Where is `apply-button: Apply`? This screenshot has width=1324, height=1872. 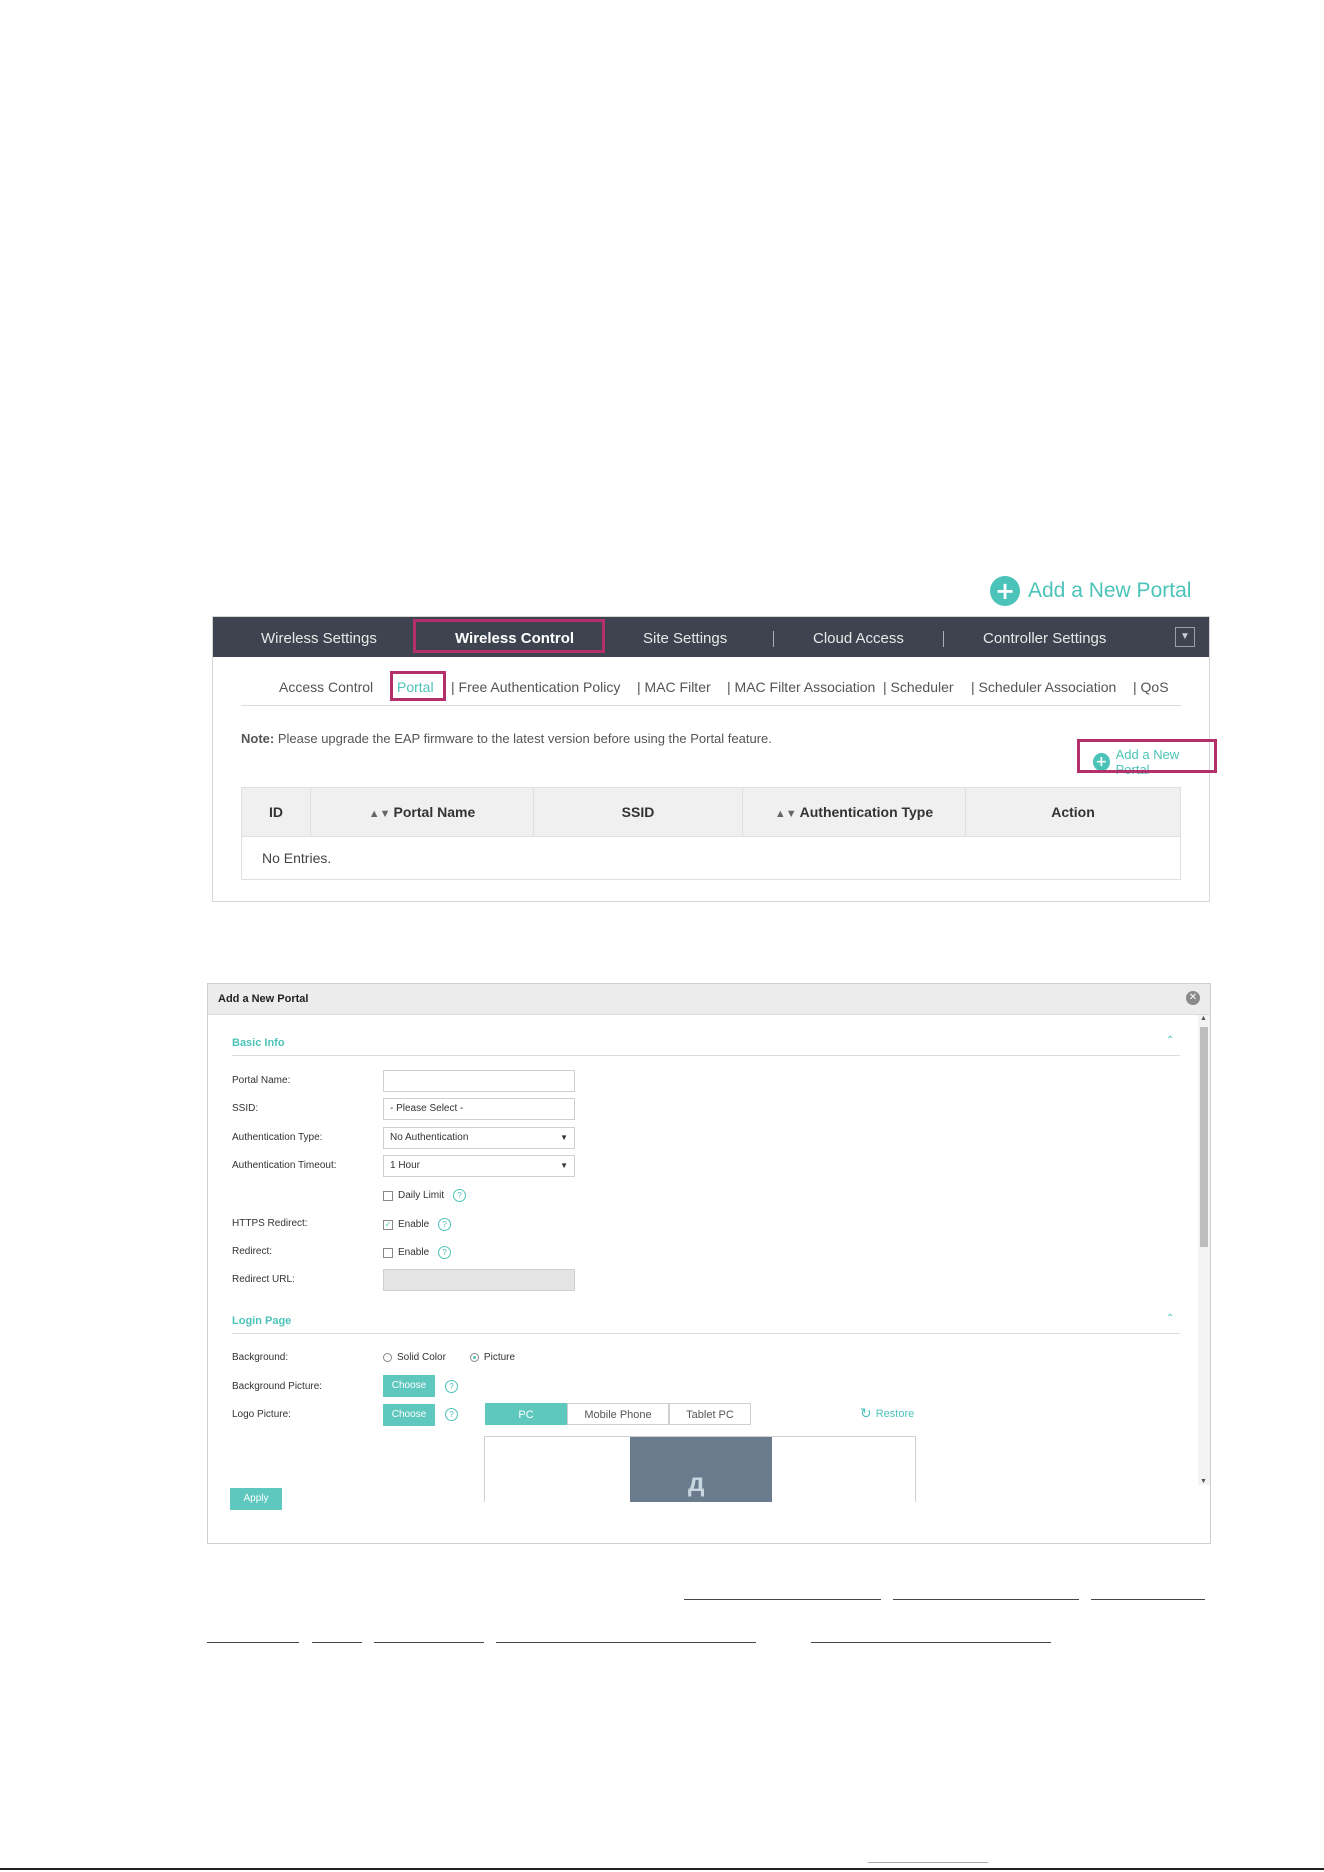
apply-button: Apply is located at coordinates (256, 1499).